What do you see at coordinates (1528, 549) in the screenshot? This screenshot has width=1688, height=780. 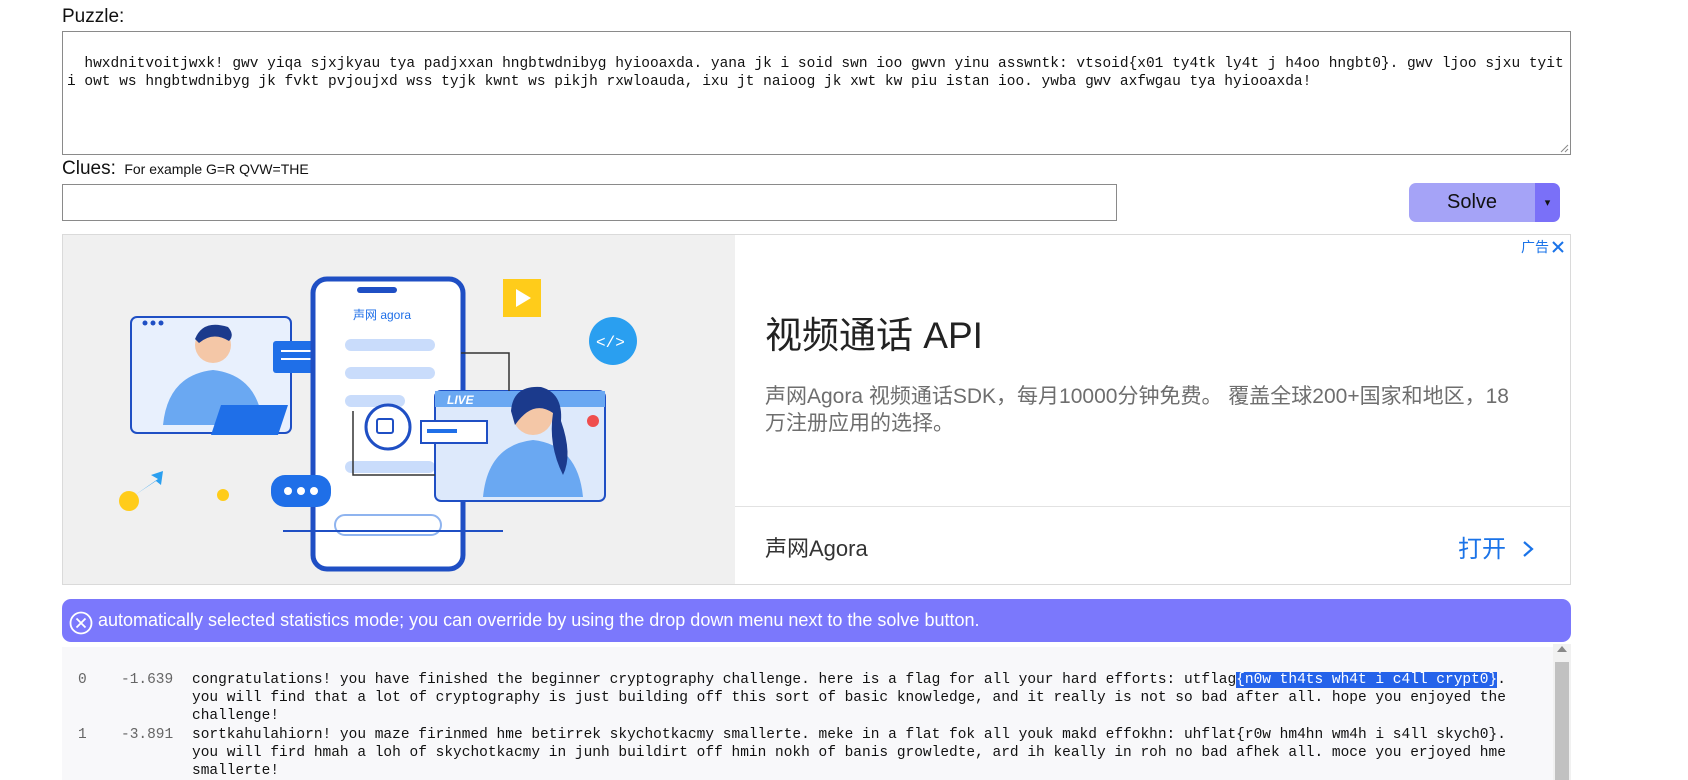 I see `chevron-right-icon` at bounding box center [1528, 549].